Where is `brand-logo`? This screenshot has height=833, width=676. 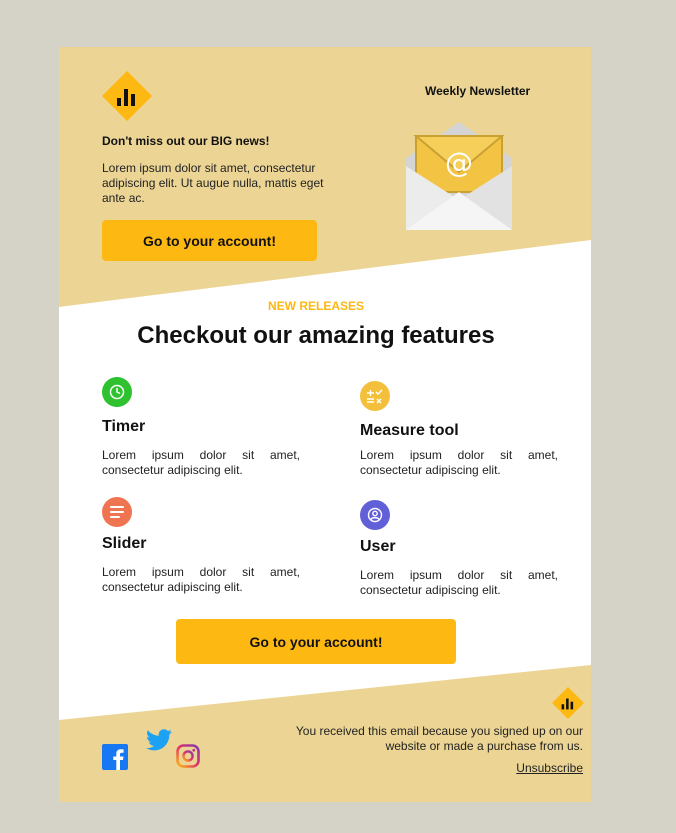
brand-logo is located at coordinates (127, 96).